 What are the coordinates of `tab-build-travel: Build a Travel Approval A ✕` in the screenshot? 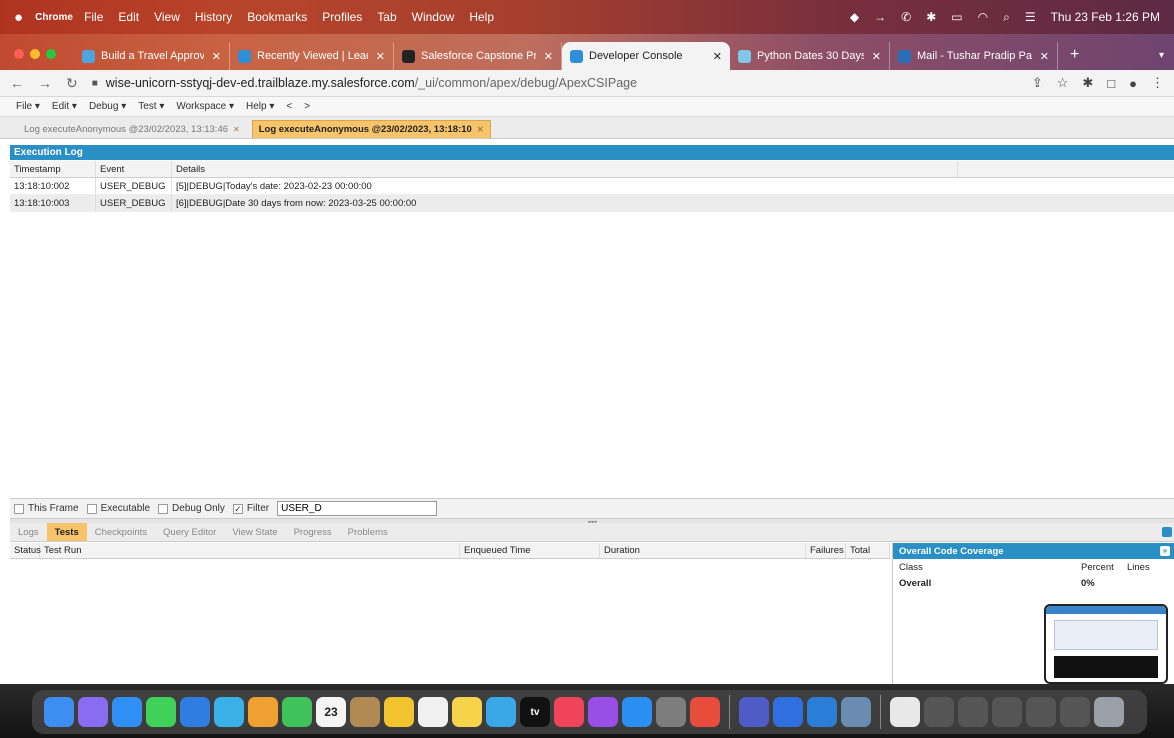 It's located at (152, 56).